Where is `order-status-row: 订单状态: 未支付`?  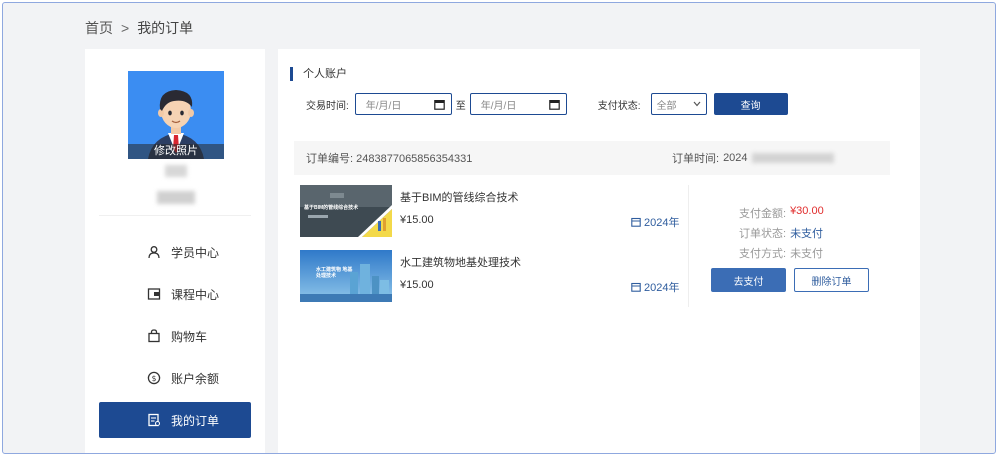
order-status-row: 订单状态: 未支付 is located at coordinates (781, 233).